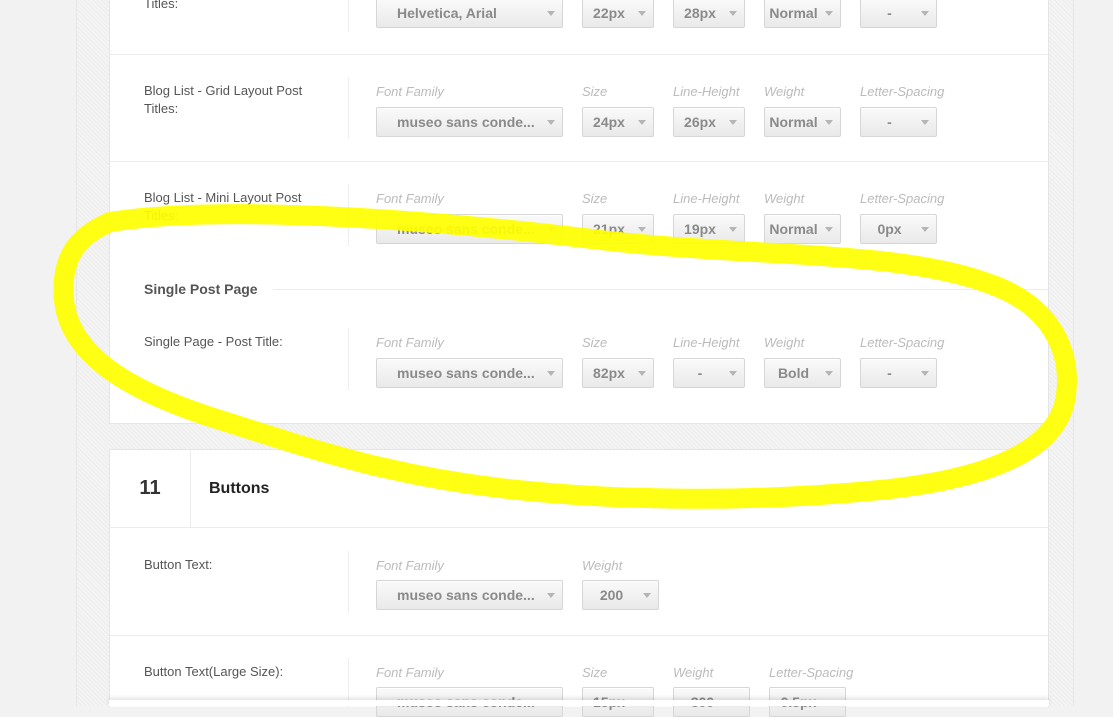  Describe the element at coordinates (579, 436) in the screenshot. I see `section-gap` at that location.